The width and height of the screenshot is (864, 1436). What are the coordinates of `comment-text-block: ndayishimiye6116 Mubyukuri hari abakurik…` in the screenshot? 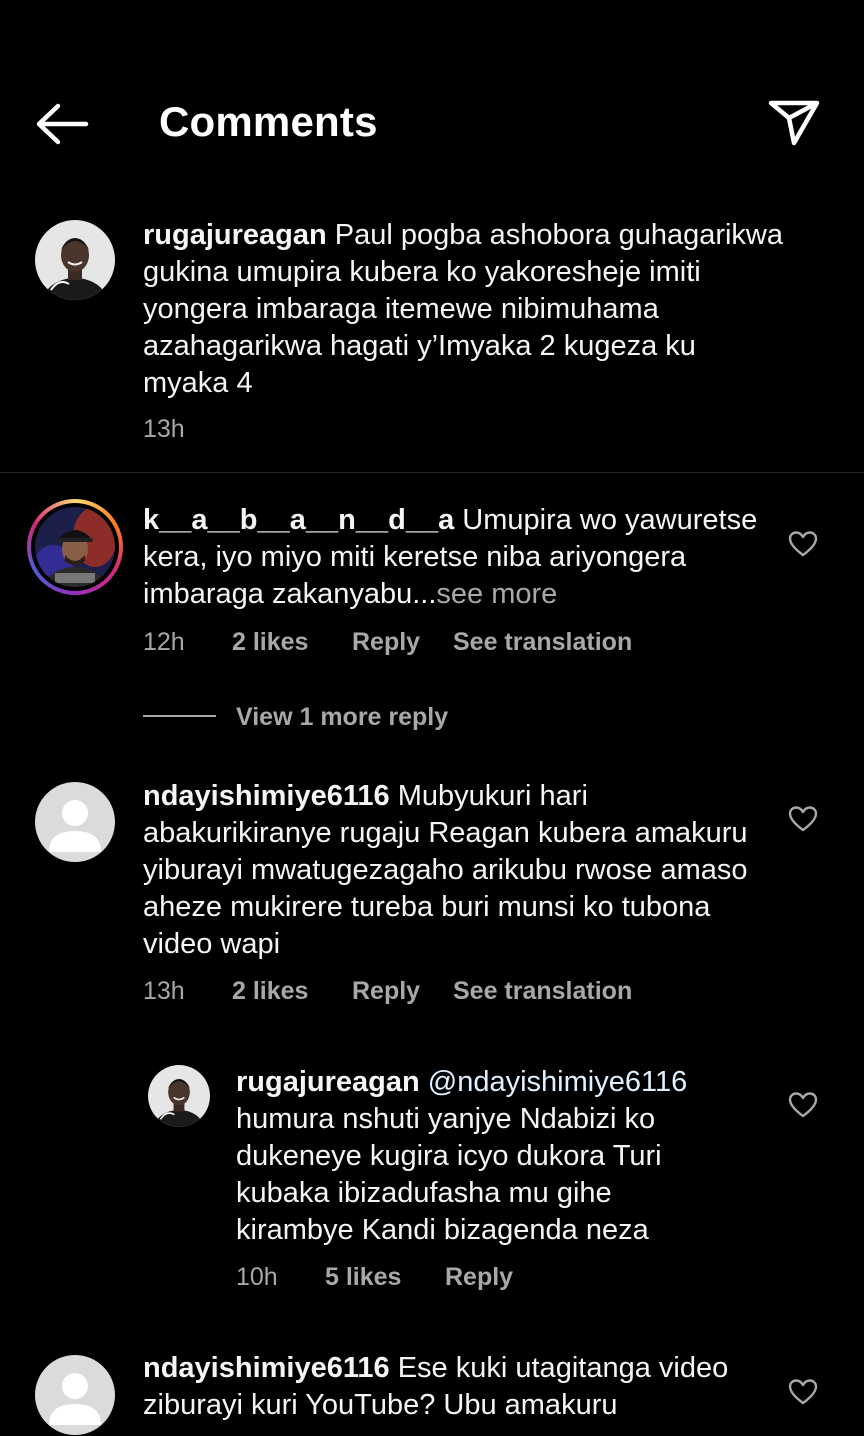 It's located at (453, 870).